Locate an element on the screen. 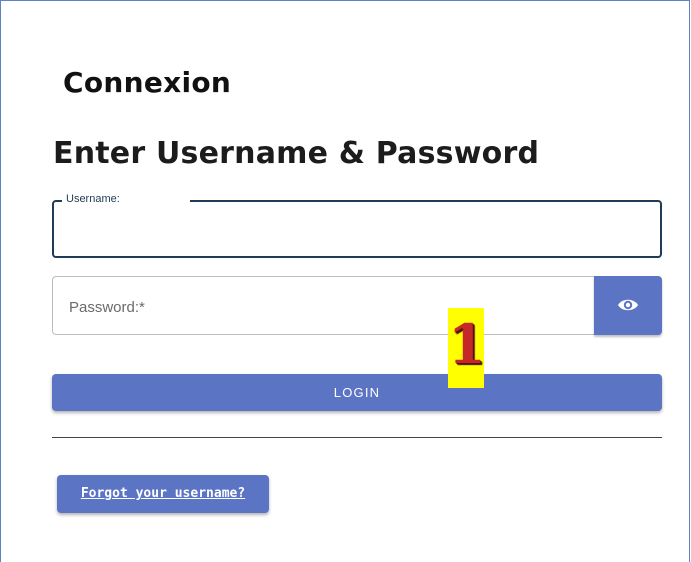 The width and height of the screenshot is (691, 562). form-heading: Enter Username & Password is located at coordinates (296, 153).